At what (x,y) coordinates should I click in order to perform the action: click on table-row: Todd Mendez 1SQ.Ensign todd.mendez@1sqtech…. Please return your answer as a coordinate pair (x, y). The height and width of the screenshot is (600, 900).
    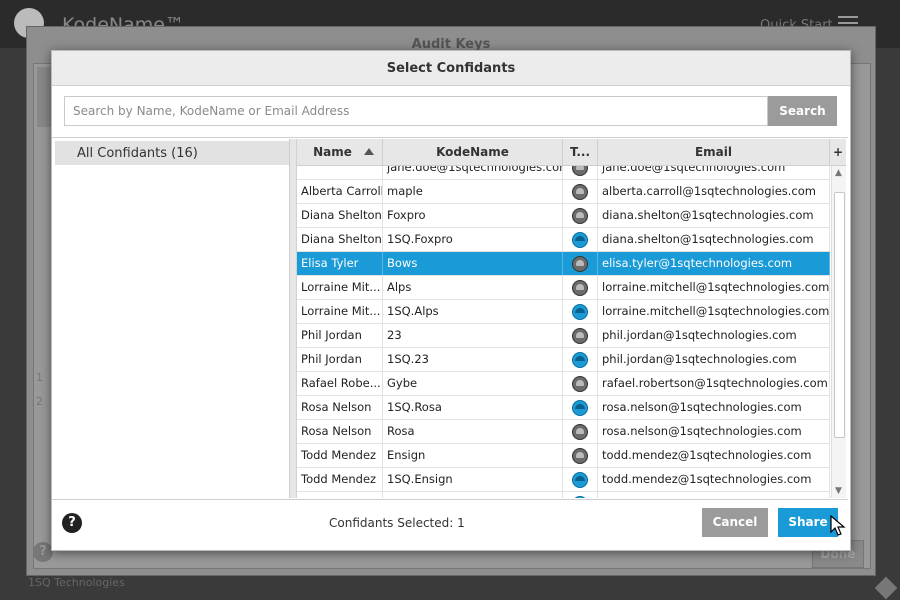
    Looking at the image, I should click on (563, 480).